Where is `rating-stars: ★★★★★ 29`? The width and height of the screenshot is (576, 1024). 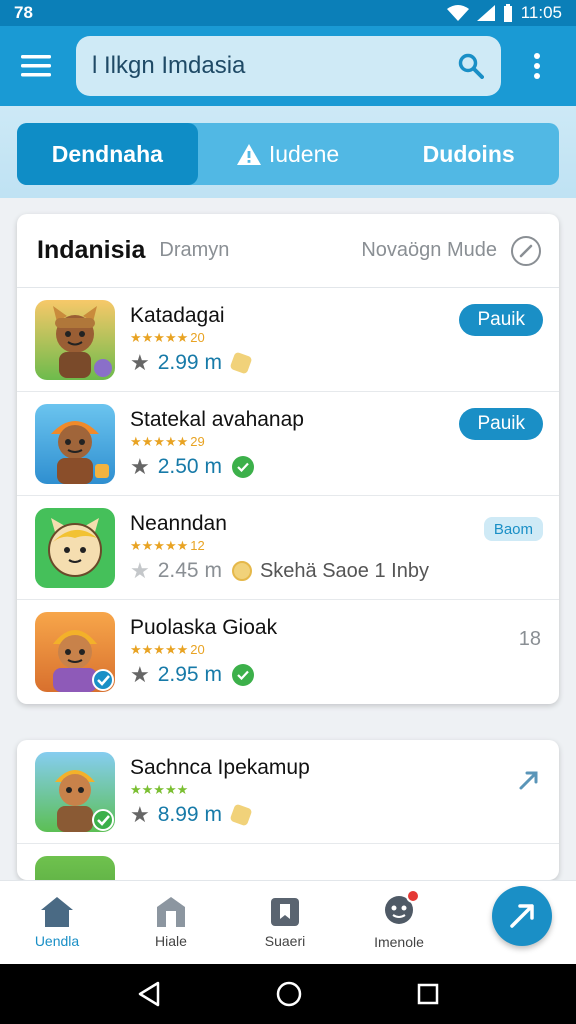 rating-stars: ★★★★★ 29 is located at coordinates (167, 441).